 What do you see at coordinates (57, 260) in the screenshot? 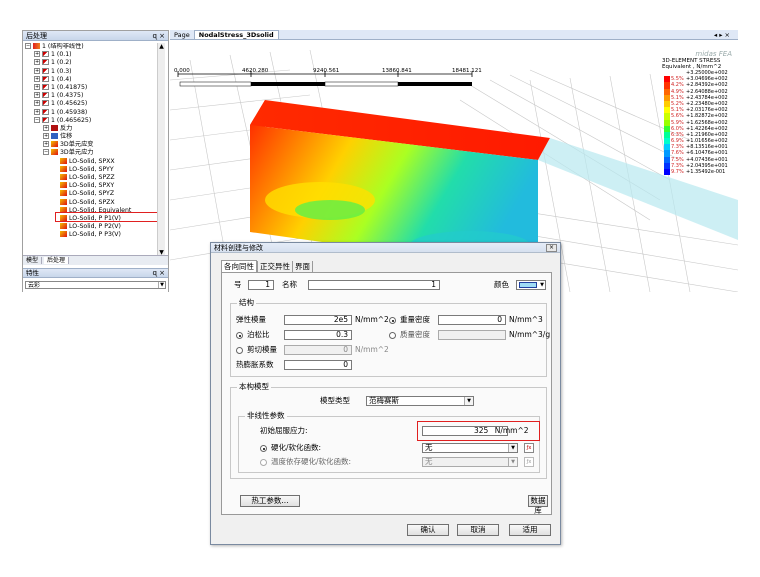
I see `tab-post-processing: 后处理` at bounding box center [57, 260].